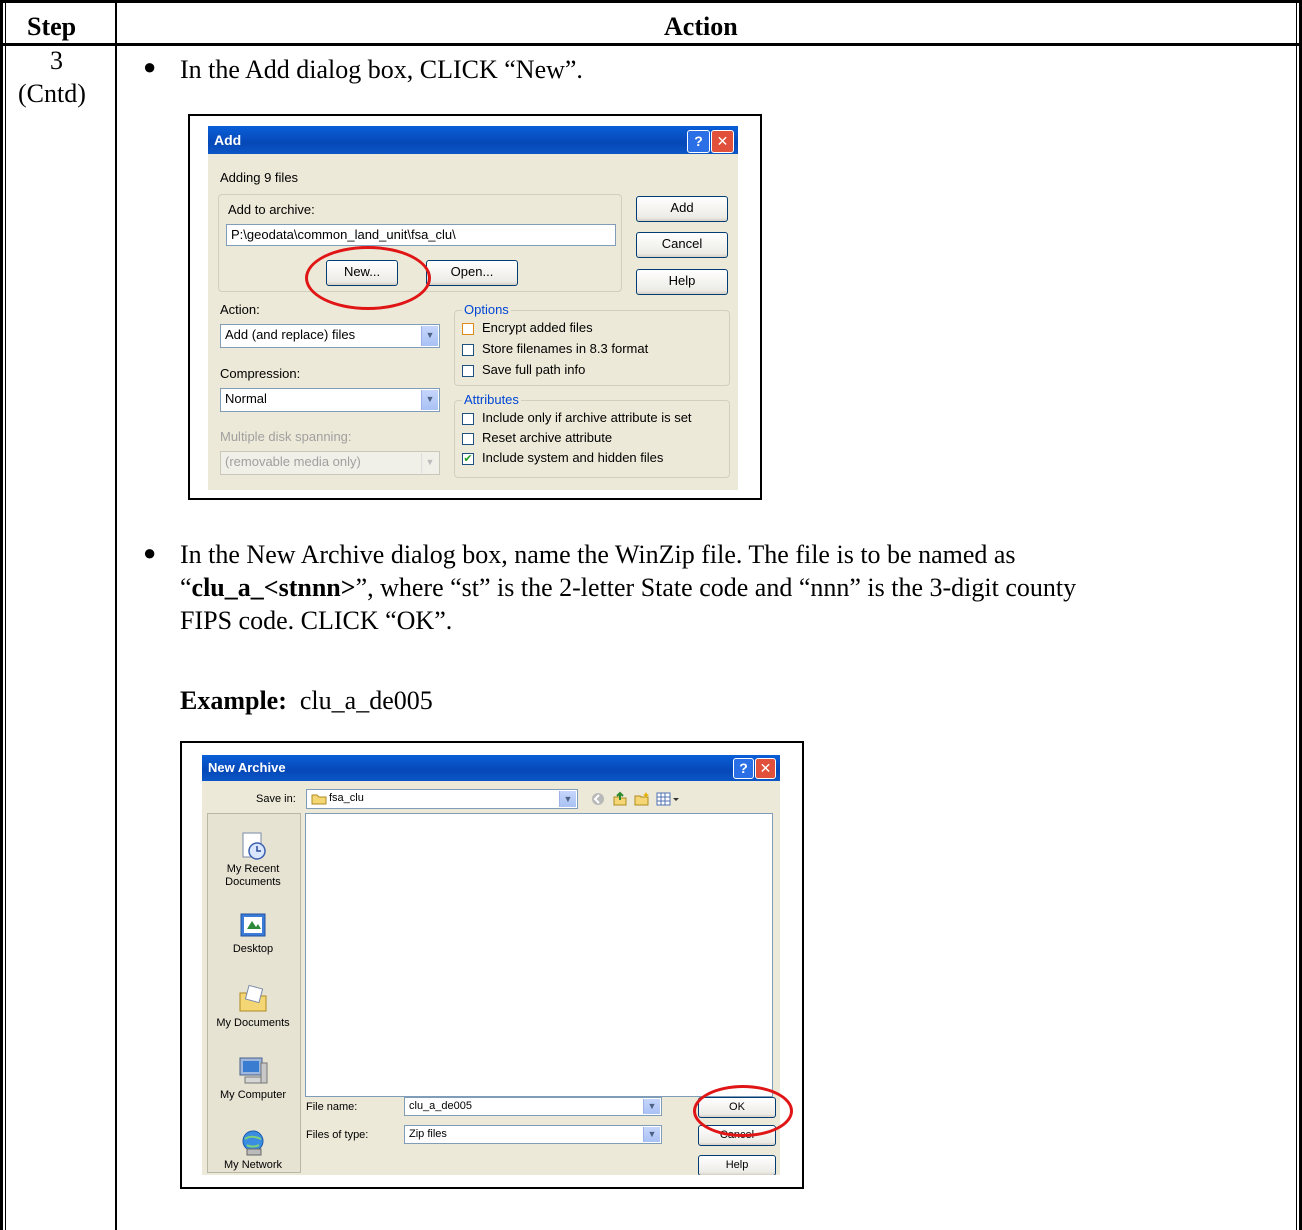 This screenshot has width=1302, height=1230. What do you see at coordinates (428, 1134) in the screenshot?
I see `files-of-type-value: Zip files` at bounding box center [428, 1134].